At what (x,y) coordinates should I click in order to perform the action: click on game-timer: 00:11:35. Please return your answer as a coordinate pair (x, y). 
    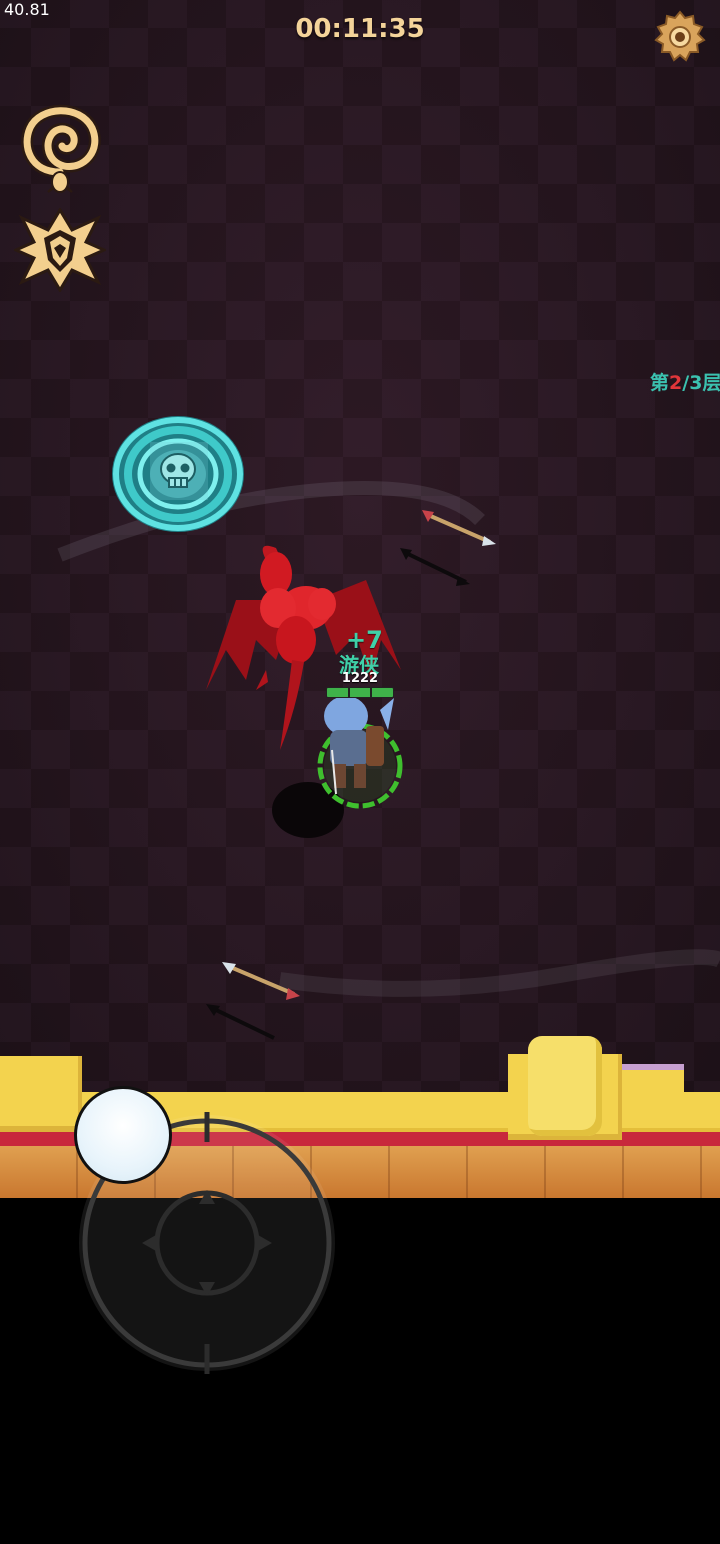
    Looking at the image, I should click on (360, 29).